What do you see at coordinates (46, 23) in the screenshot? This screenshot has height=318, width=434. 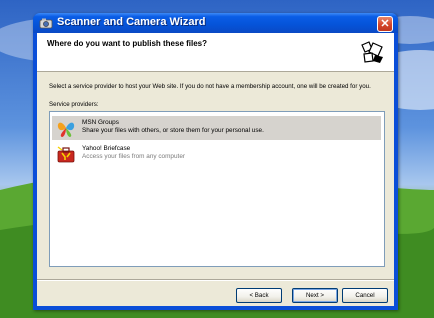 I see `camera-wizard-icon` at bounding box center [46, 23].